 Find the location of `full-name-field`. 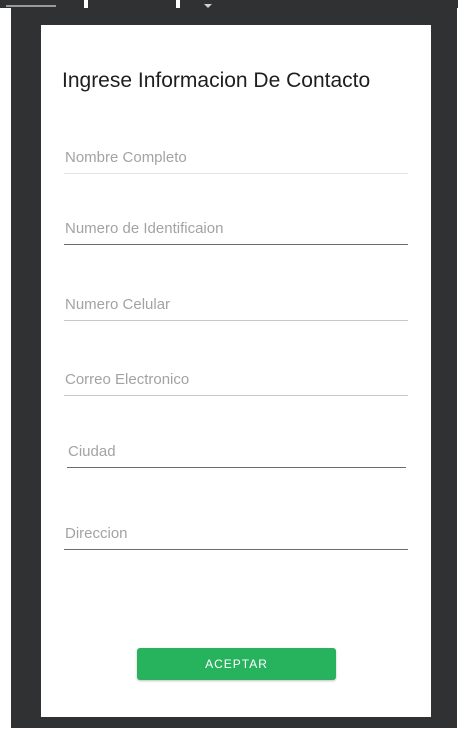

full-name-field is located at coordinates (236, 161).